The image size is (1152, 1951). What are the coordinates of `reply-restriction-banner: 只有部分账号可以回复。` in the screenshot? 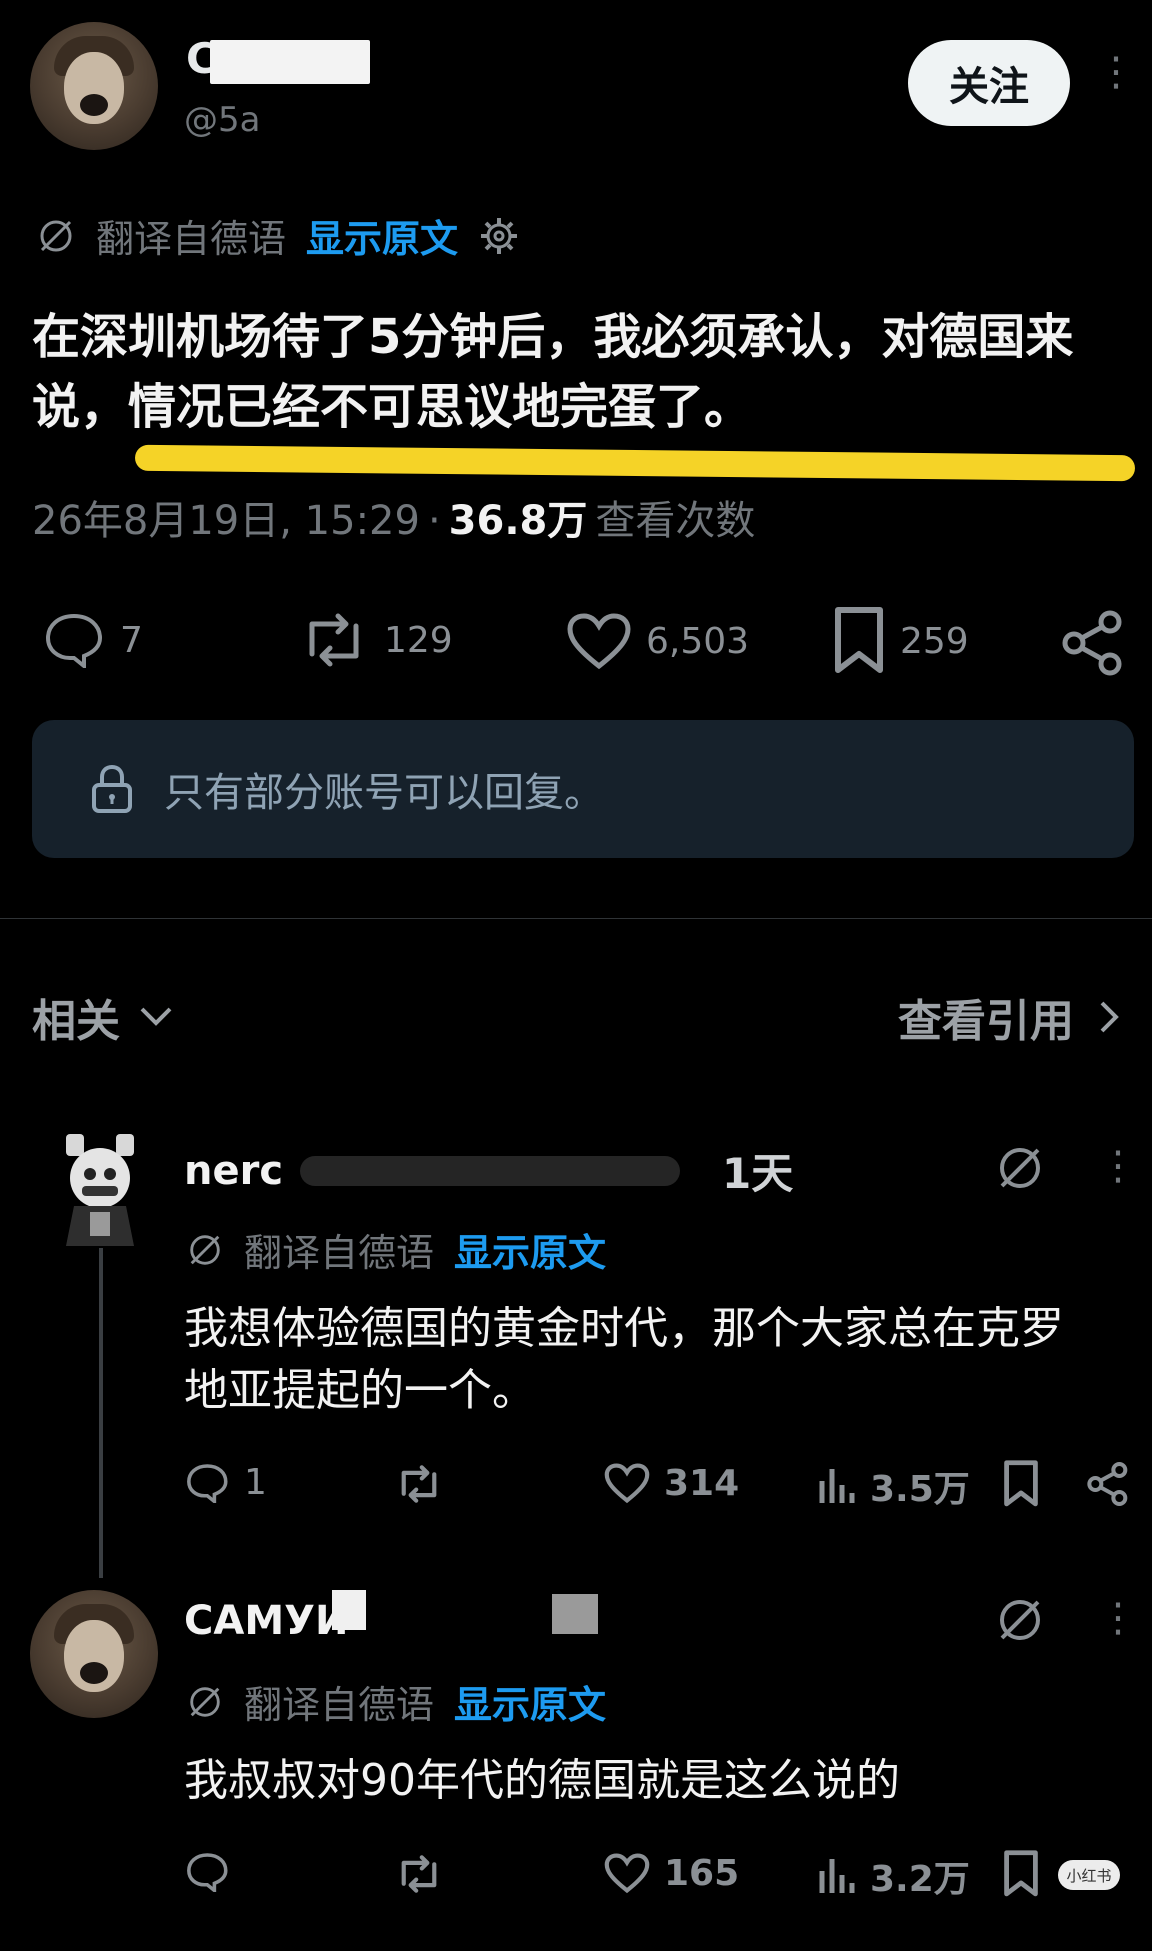 It's located at (583, 789).